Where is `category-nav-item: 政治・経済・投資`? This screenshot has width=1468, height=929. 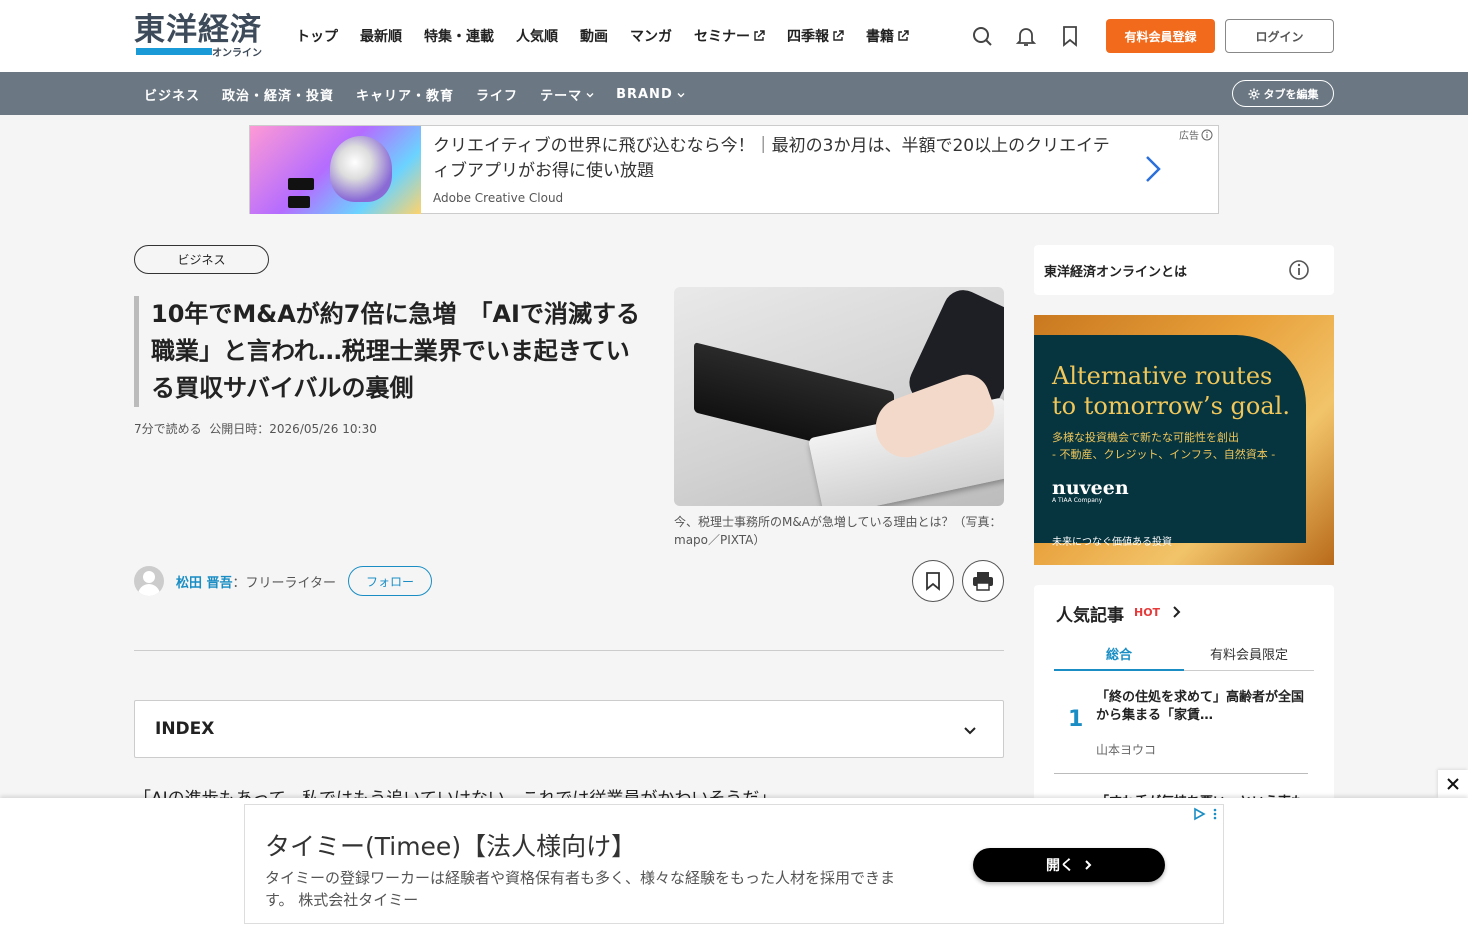
category-nav-item: 政治・経済・投資 is located at coordinates (278, 94).